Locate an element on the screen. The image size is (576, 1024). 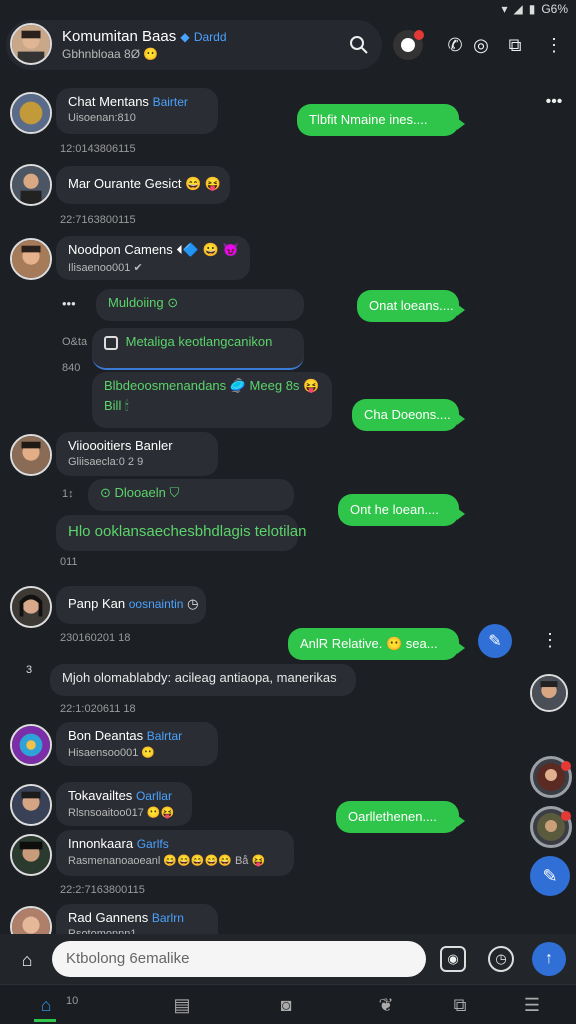
timestamp: 1↕ is located at coordinates (68, 494).